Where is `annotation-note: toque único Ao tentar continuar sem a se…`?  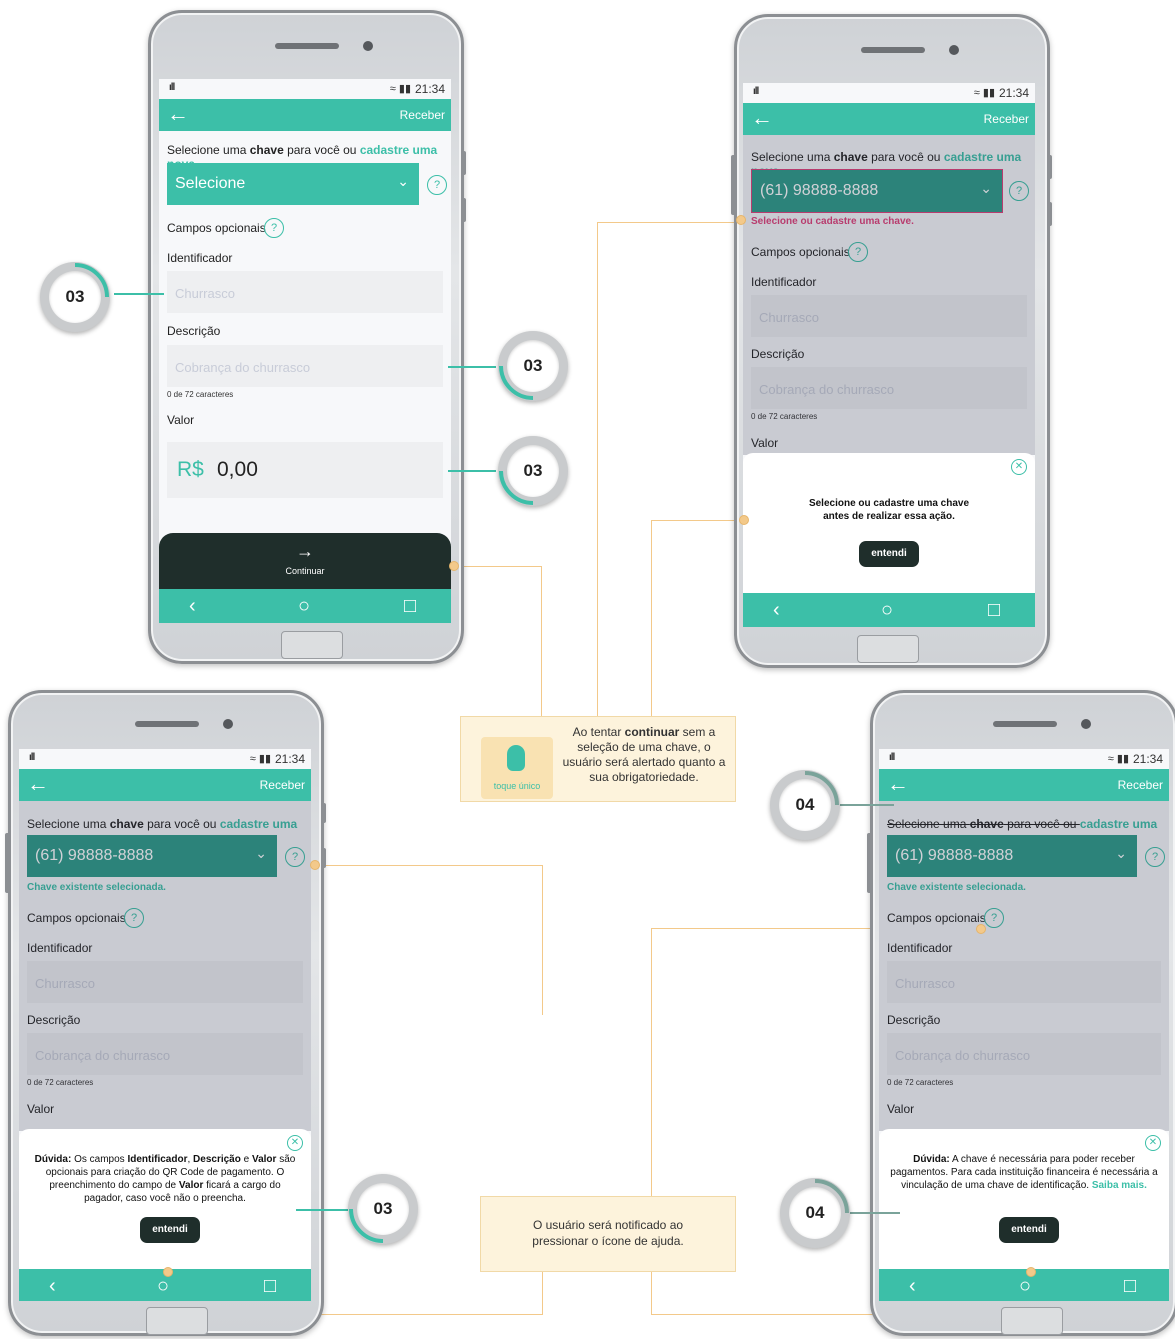
annotation-note: toque único Ao tentar continuar sem a se… is located at coordinates (598, 759).